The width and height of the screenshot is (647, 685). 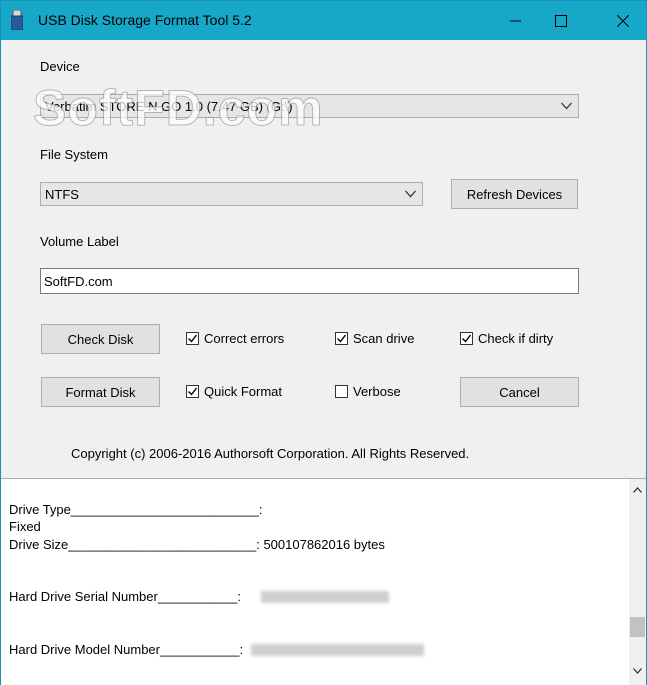 I want to click on scan-drive-checkbox: Scan drive, so click(x=374, y=338).